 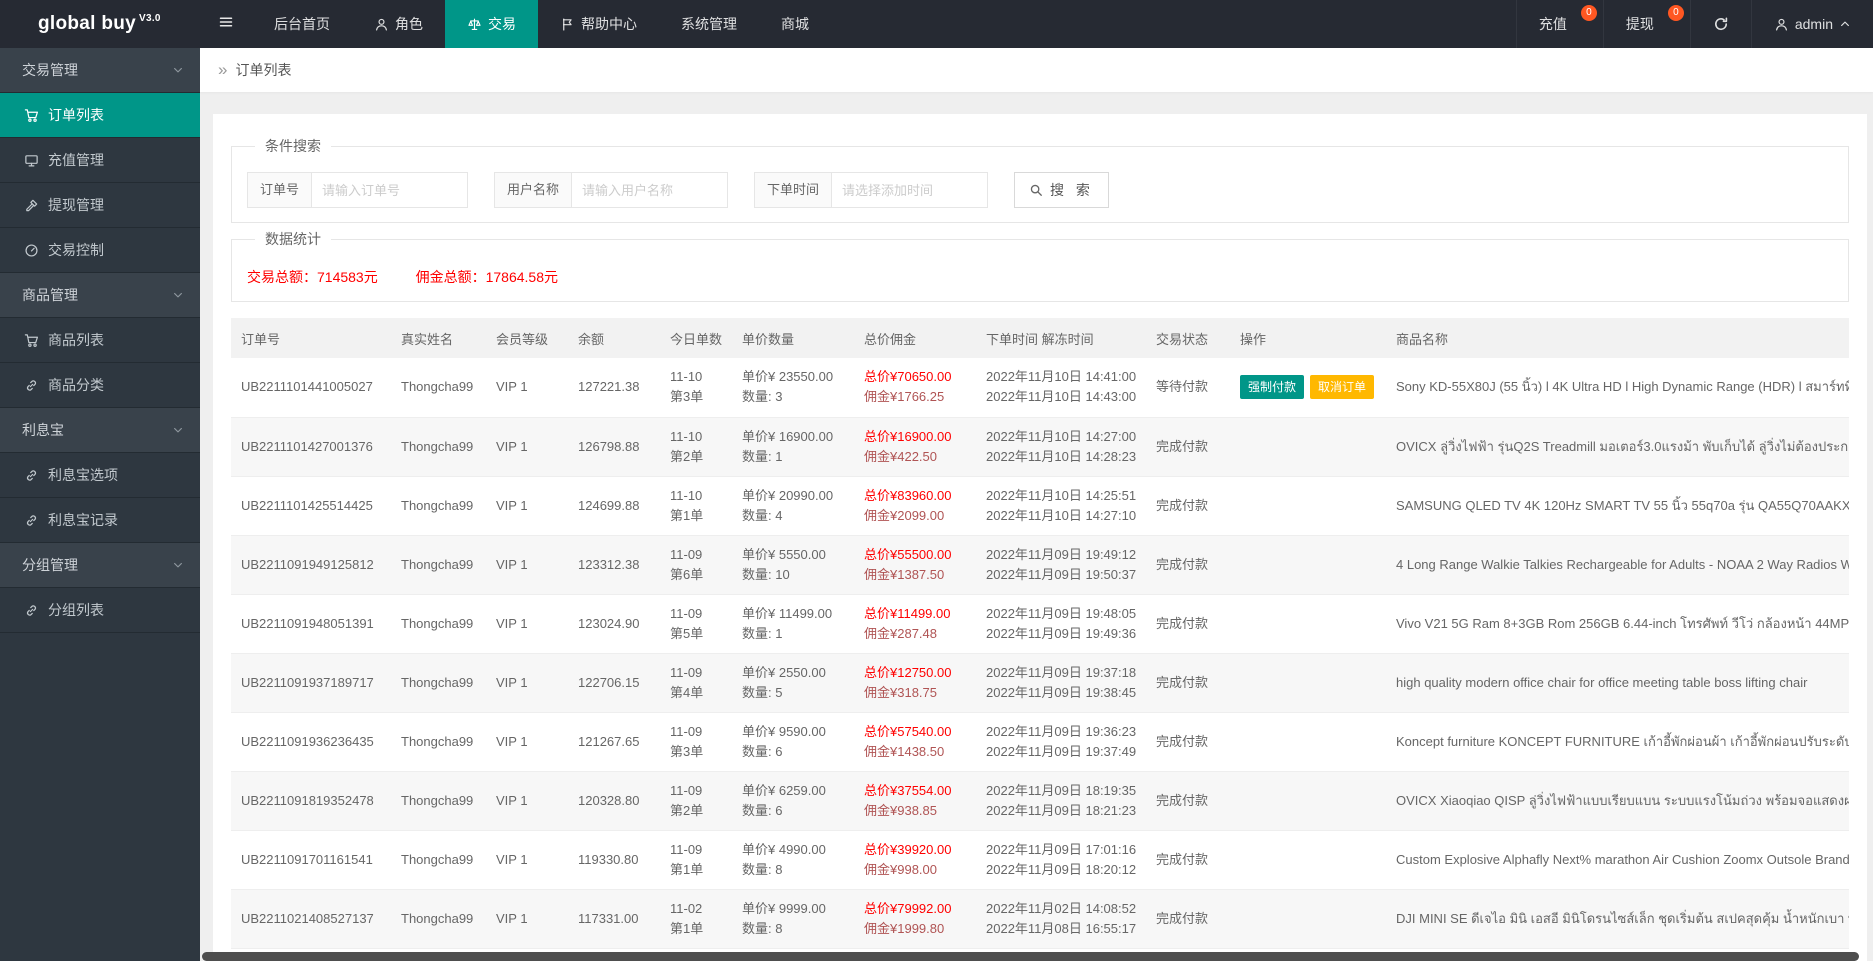 I want to click on hamburger-icon, so click(x=226, y=24).